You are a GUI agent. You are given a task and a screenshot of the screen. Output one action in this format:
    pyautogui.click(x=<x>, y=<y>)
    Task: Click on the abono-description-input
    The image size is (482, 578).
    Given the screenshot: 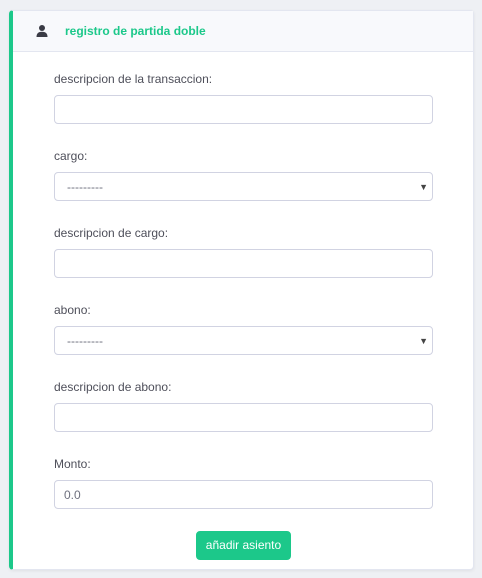 What is the action you would take?
    pyautogui.click(x=243, y=417)
    